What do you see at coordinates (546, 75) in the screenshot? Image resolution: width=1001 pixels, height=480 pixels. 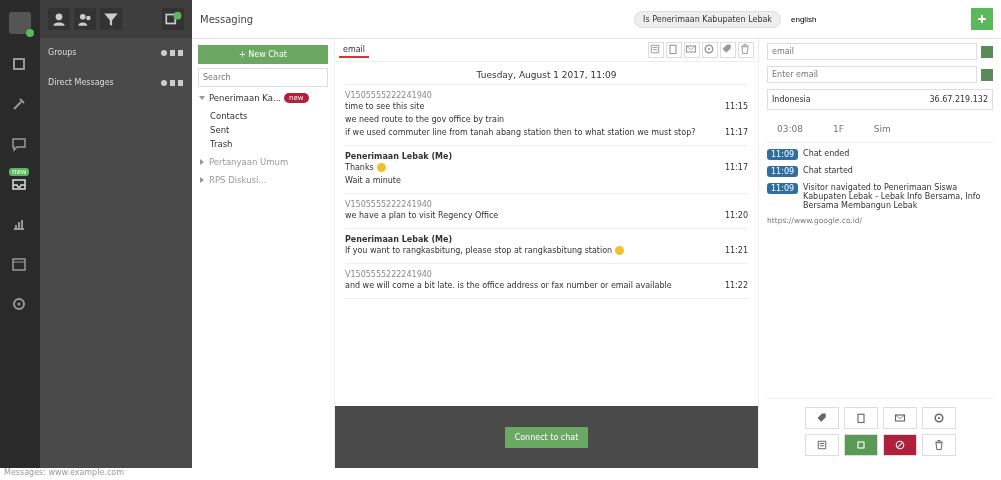 I see `date-header: Tuesday, August 1 2017, 11:09` at bounding box center [546, 75].